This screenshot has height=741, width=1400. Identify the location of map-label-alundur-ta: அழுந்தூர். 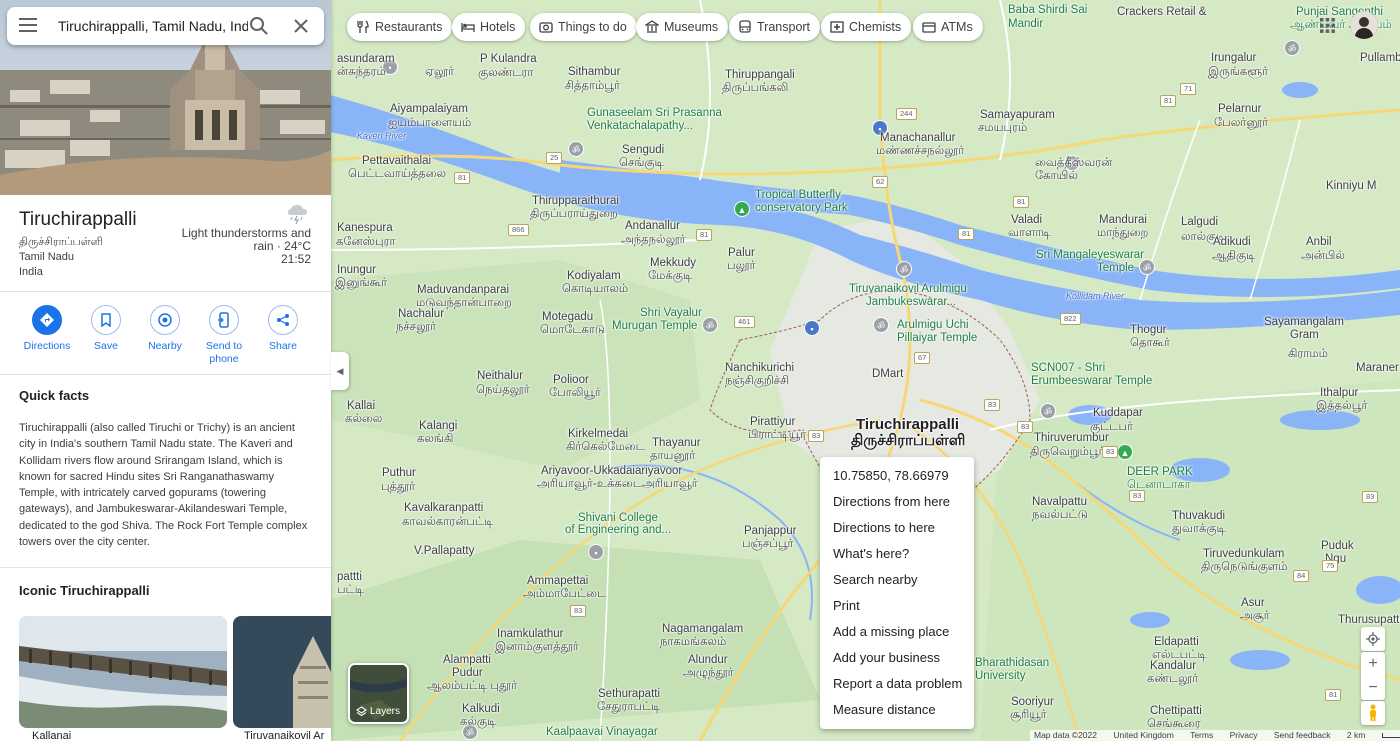
(708, 673).